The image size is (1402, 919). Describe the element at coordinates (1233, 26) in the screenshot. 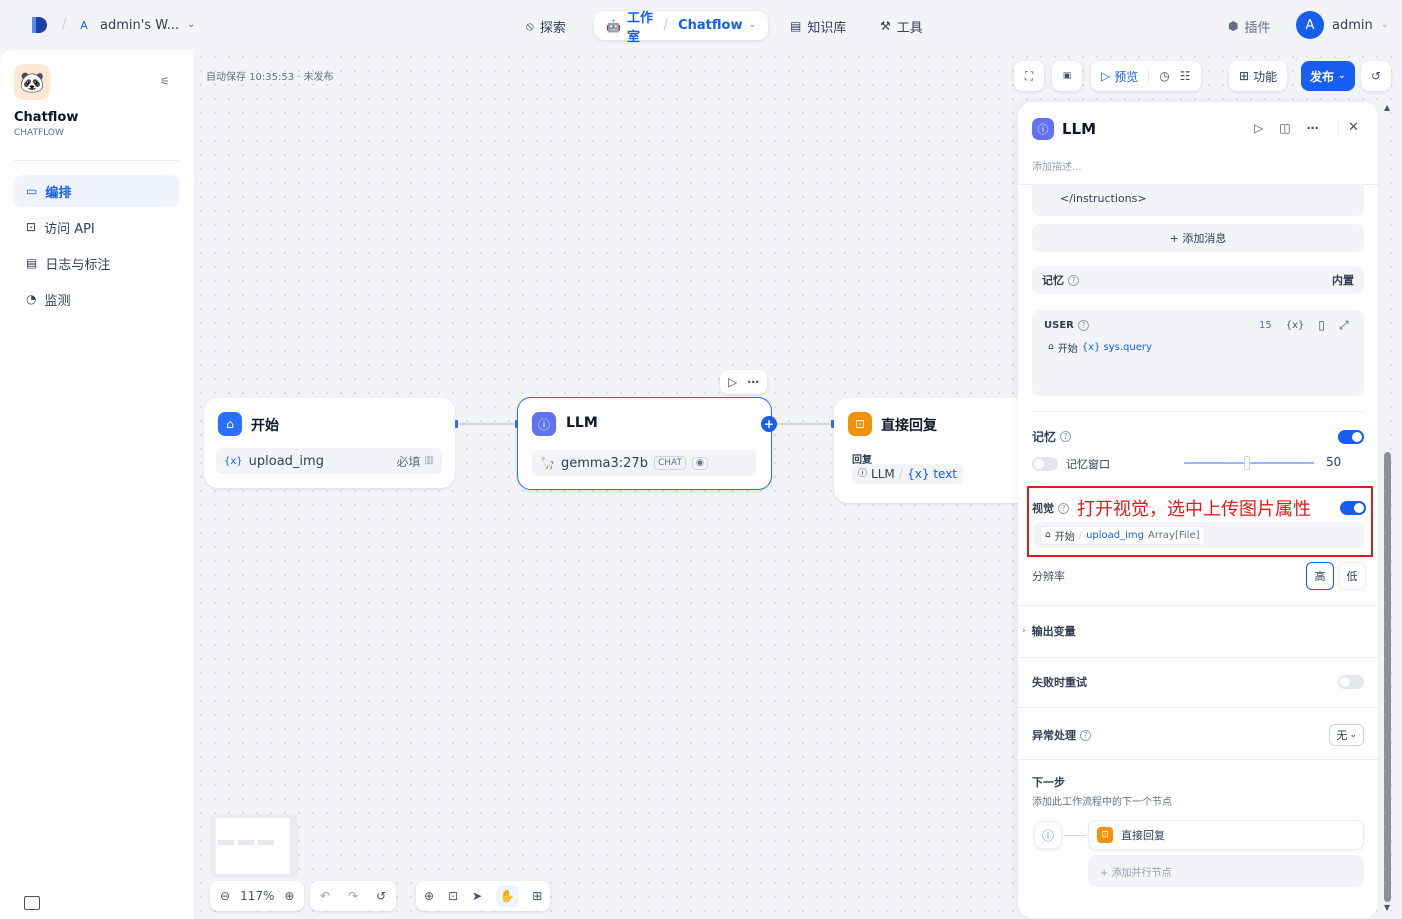

I see `cube-icon: ⬢` at that location.